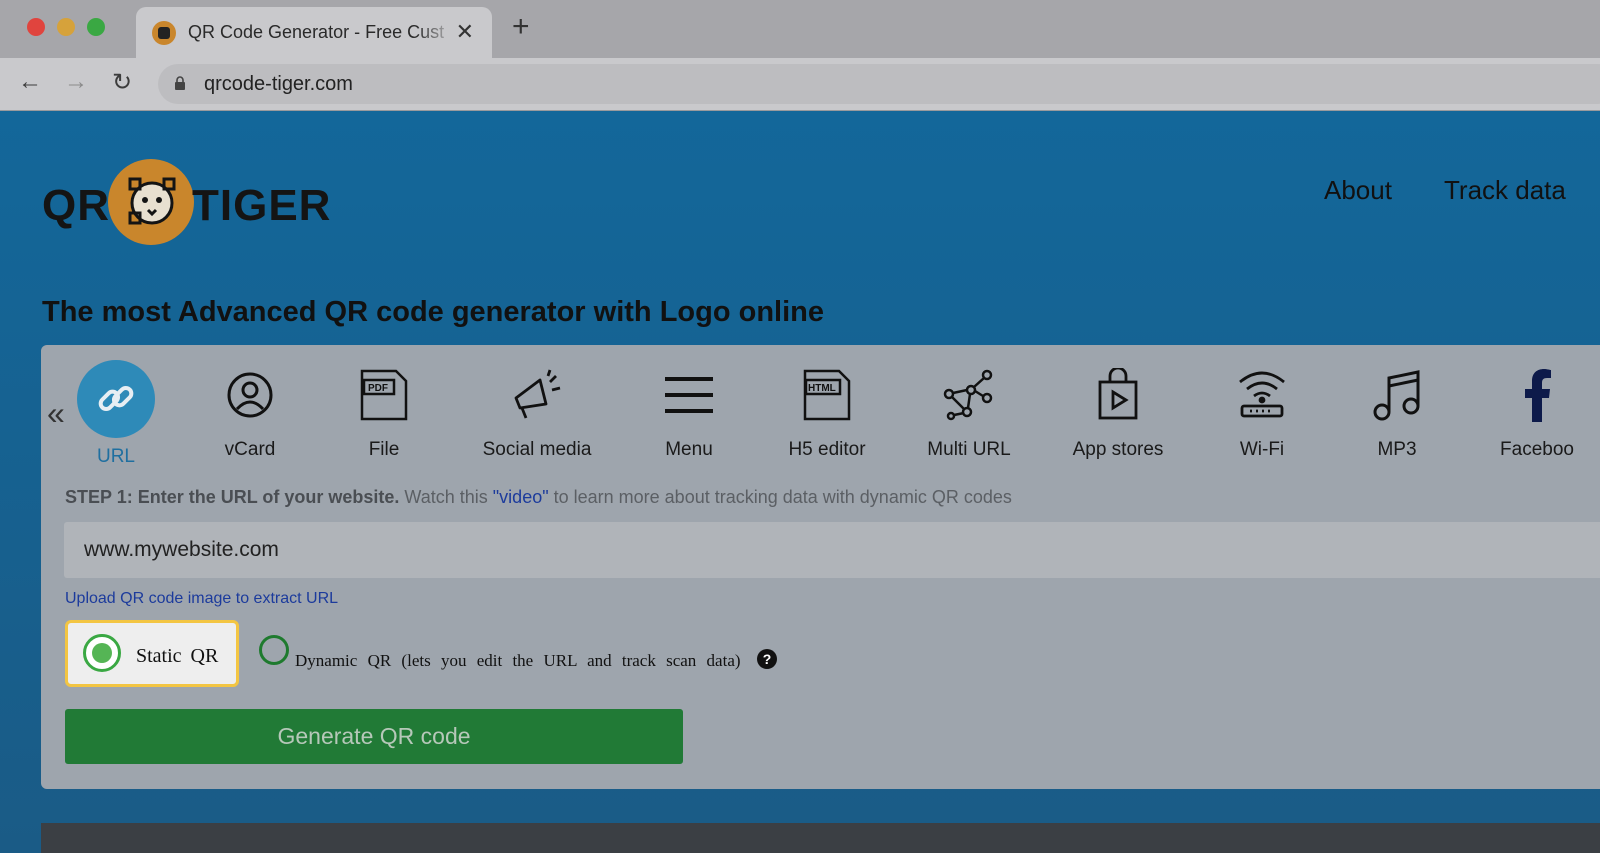  I want to click on generate-qr-code-button: Generate QR code, so click(374, 736).